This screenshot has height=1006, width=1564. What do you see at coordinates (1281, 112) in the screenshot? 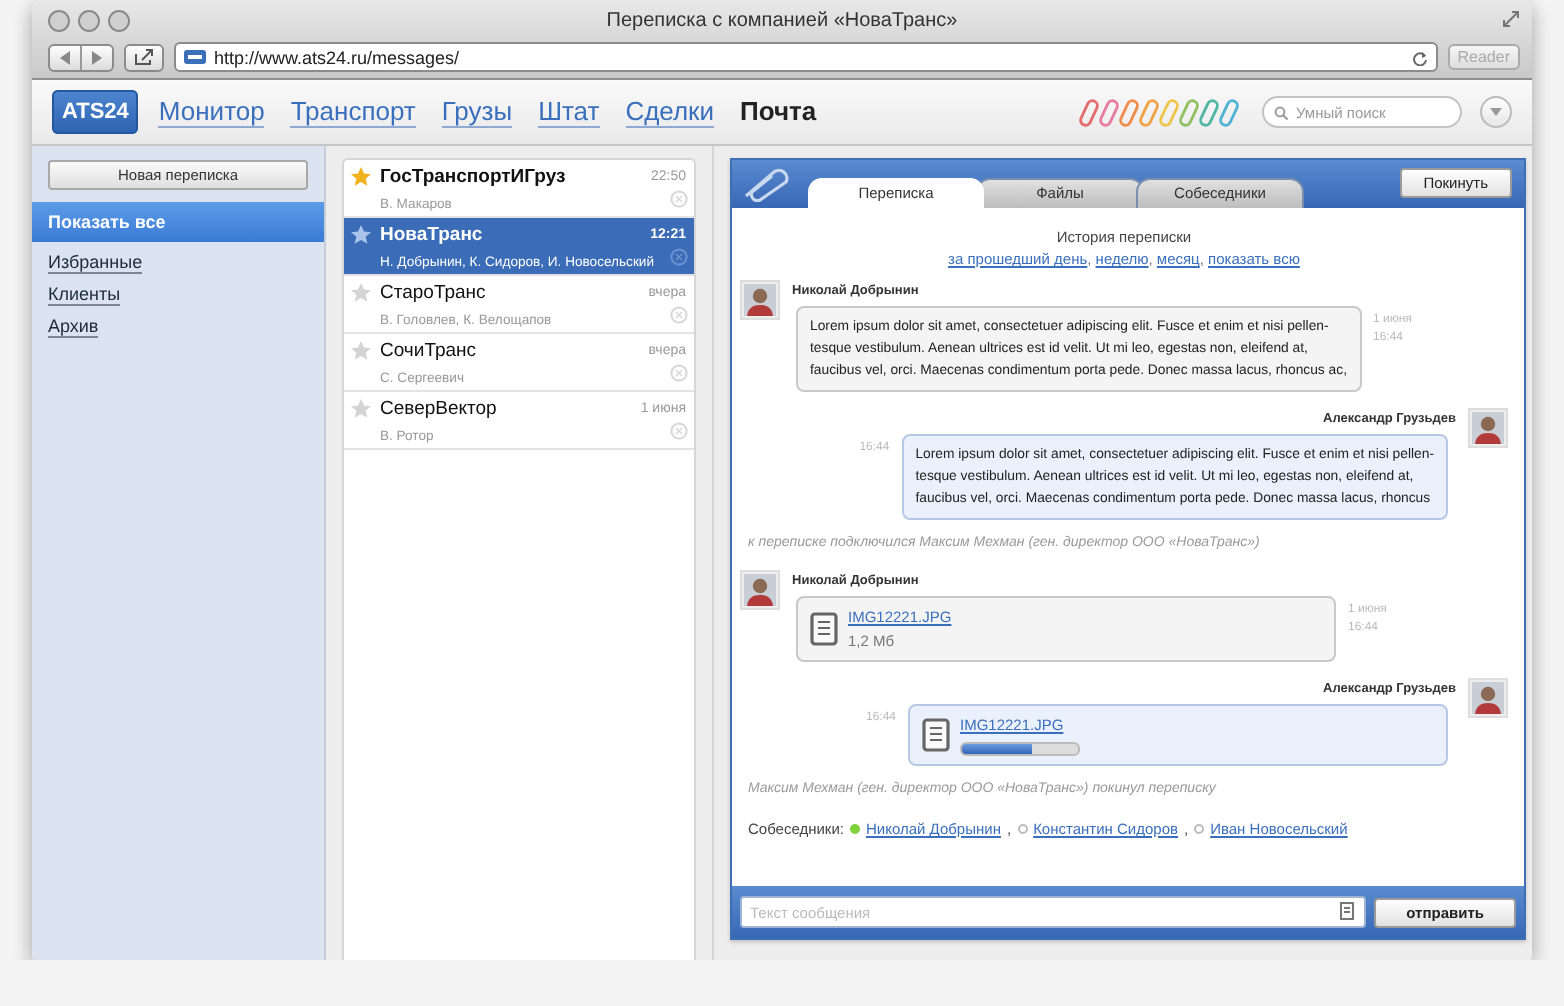
I see `search-icon` at bounding box center [1281, 112].